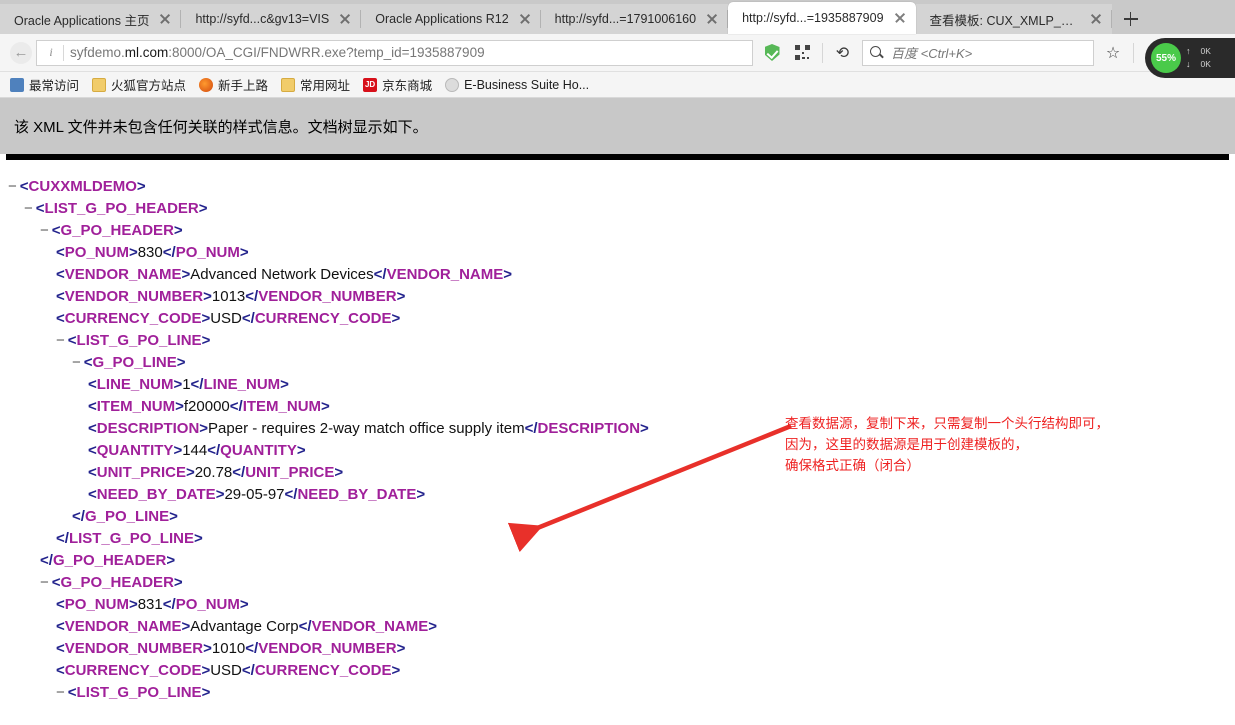 This screenshot has width=1235, height=725. I want to click on upload-speed-row: ↑ 0K, so click(1198, 51).